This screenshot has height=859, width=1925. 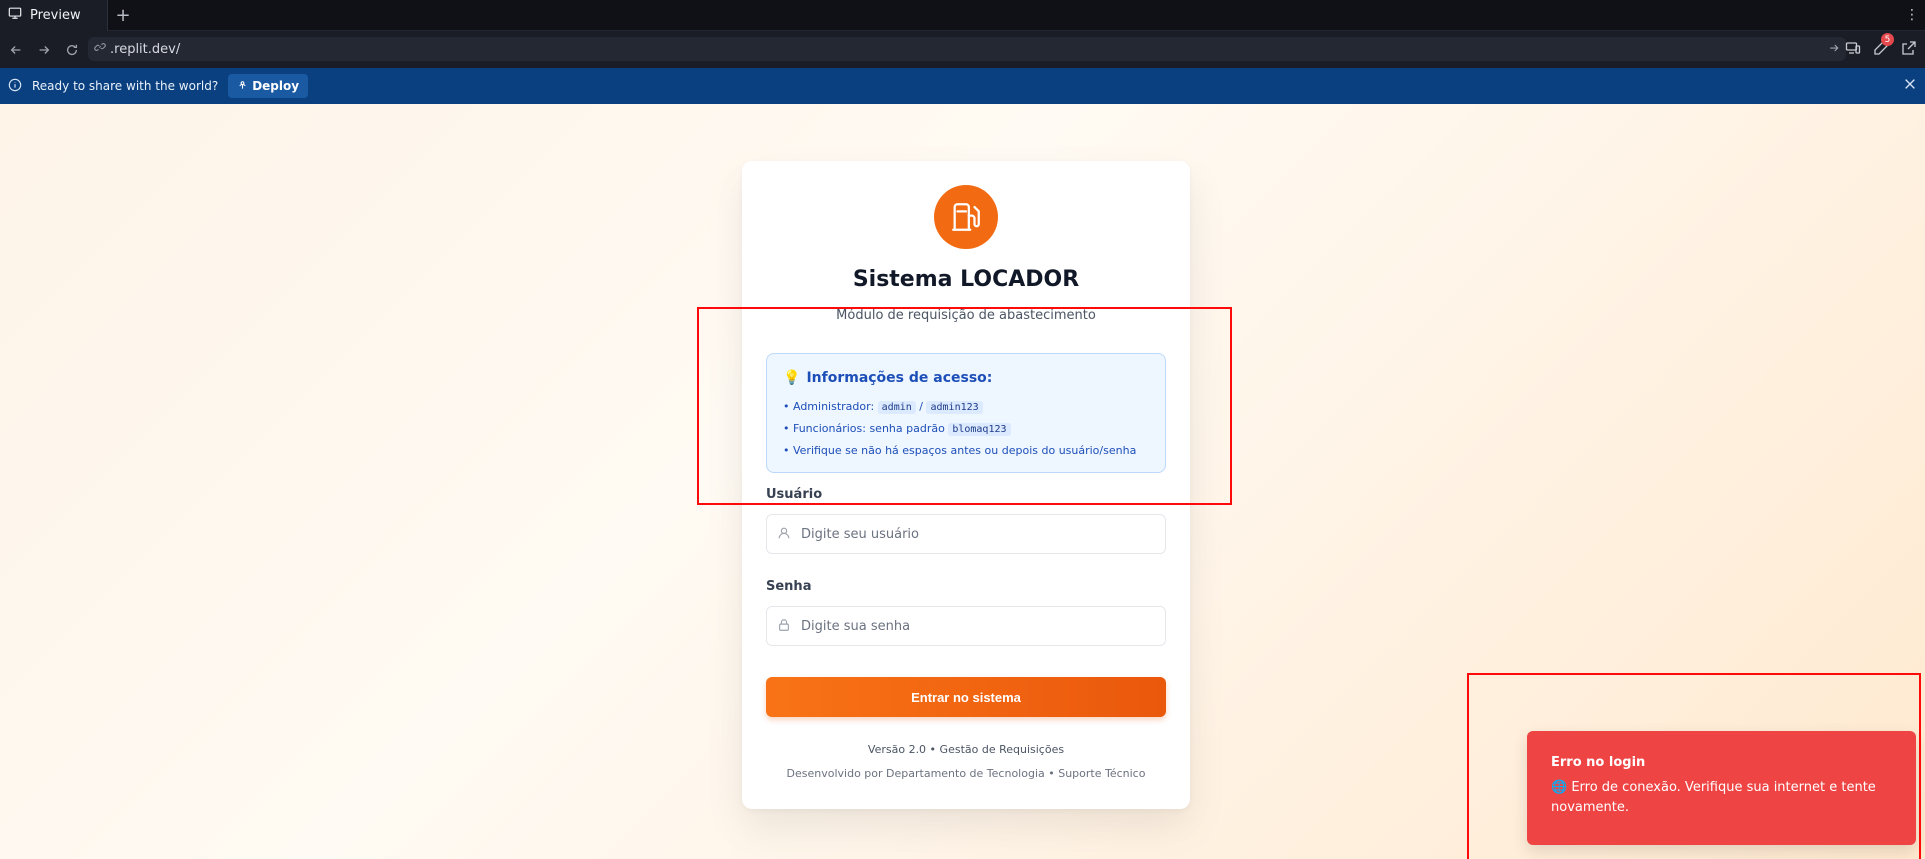 What do you see at coordinates (44, 50) in the screenshot?
I see `forward-button` at bounding box center [44, 50].